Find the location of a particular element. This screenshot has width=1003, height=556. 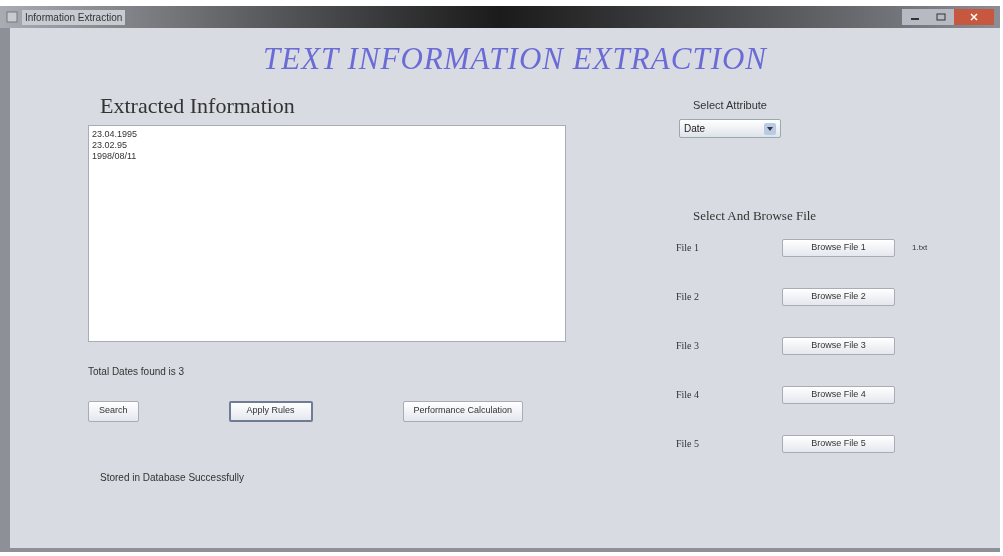

attribute-label: Select Attribute is located at coordinates (730, 105).